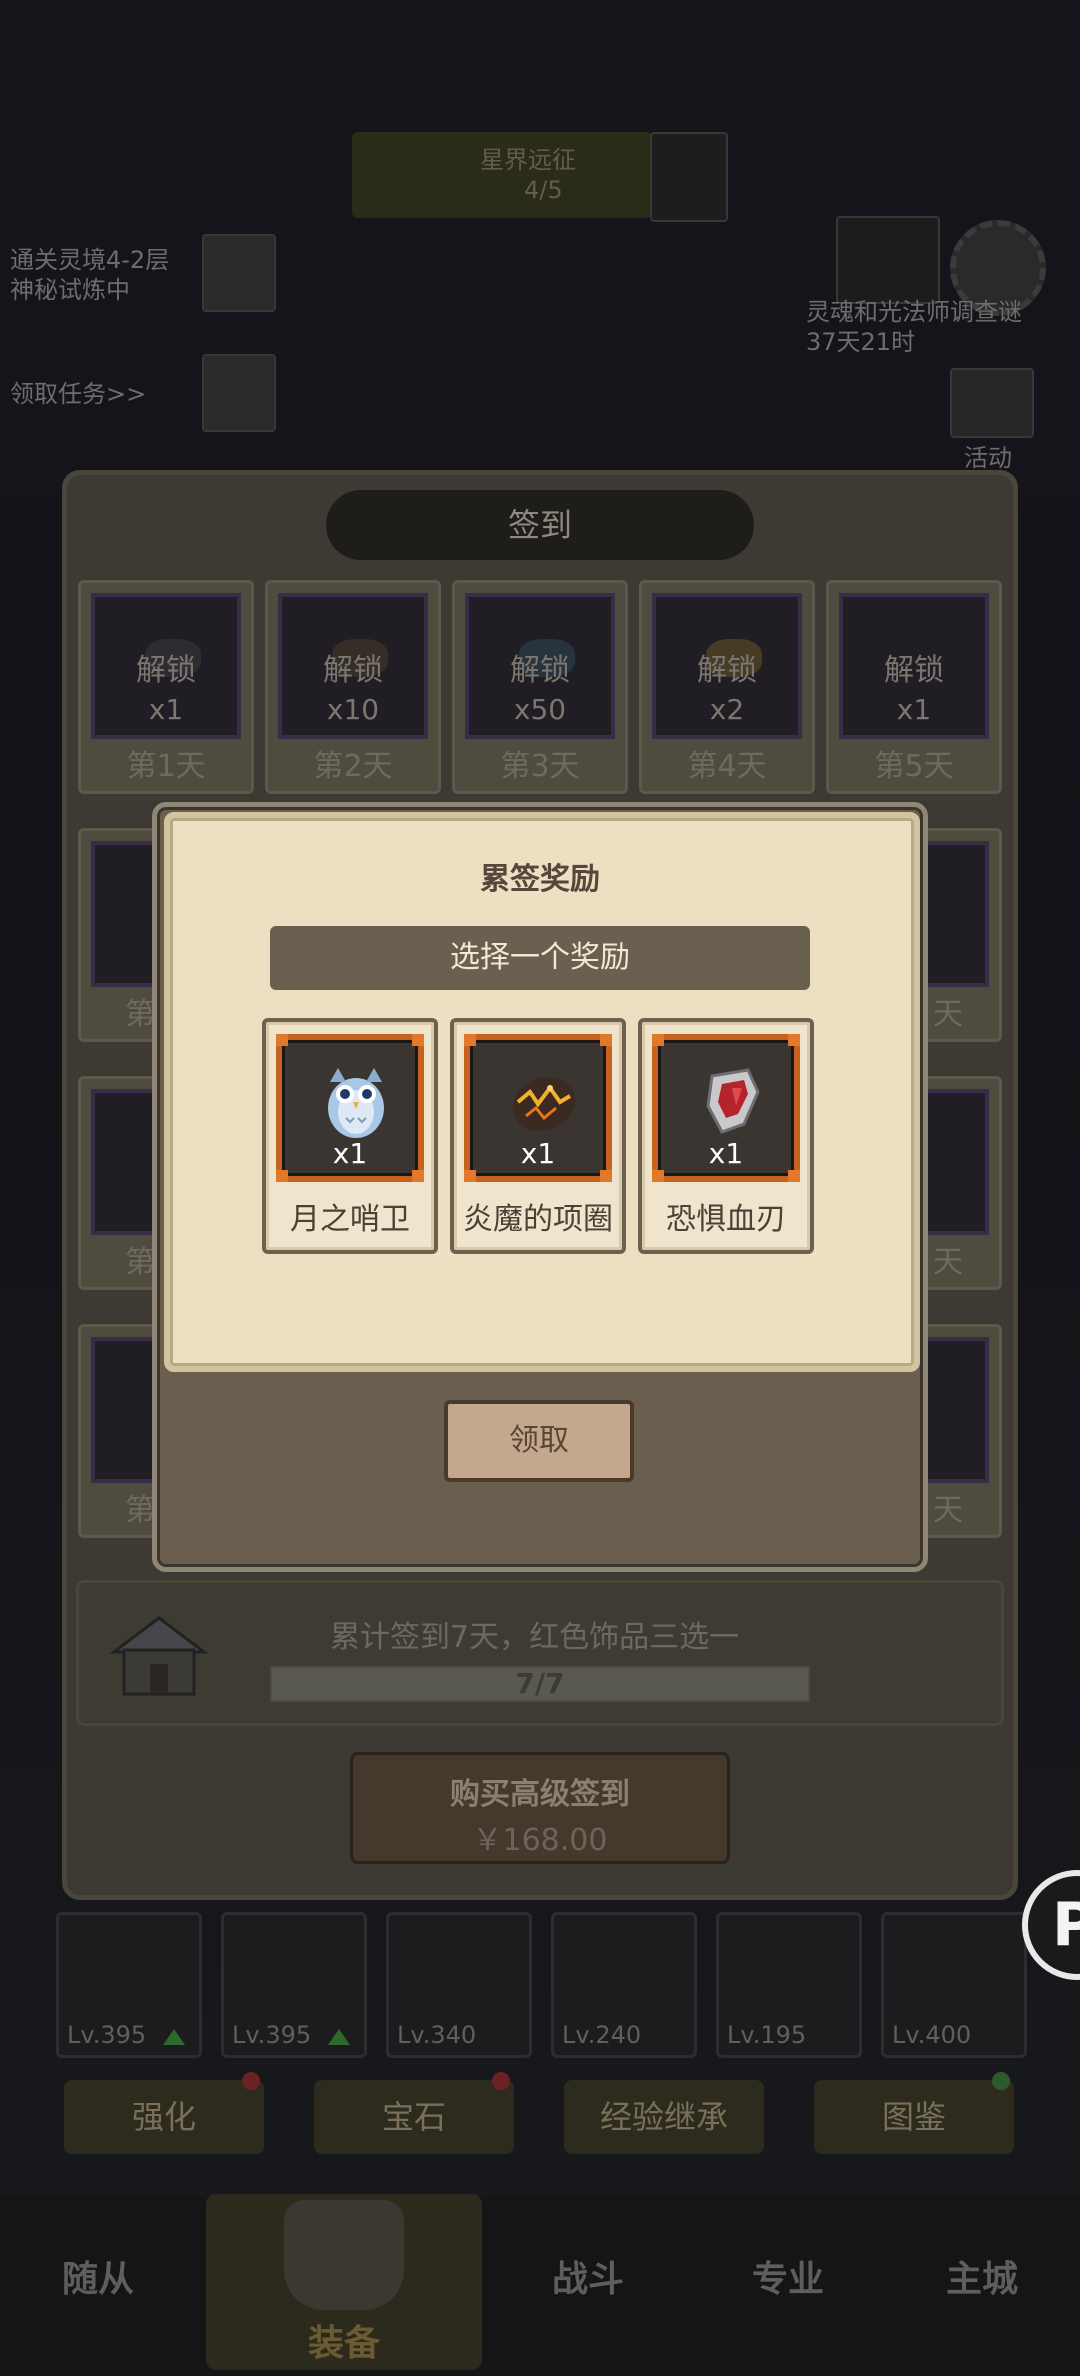 The image size is (1080, 2376). I want to click on day-card: 解锁 x1 第5天, so click(914, 687).